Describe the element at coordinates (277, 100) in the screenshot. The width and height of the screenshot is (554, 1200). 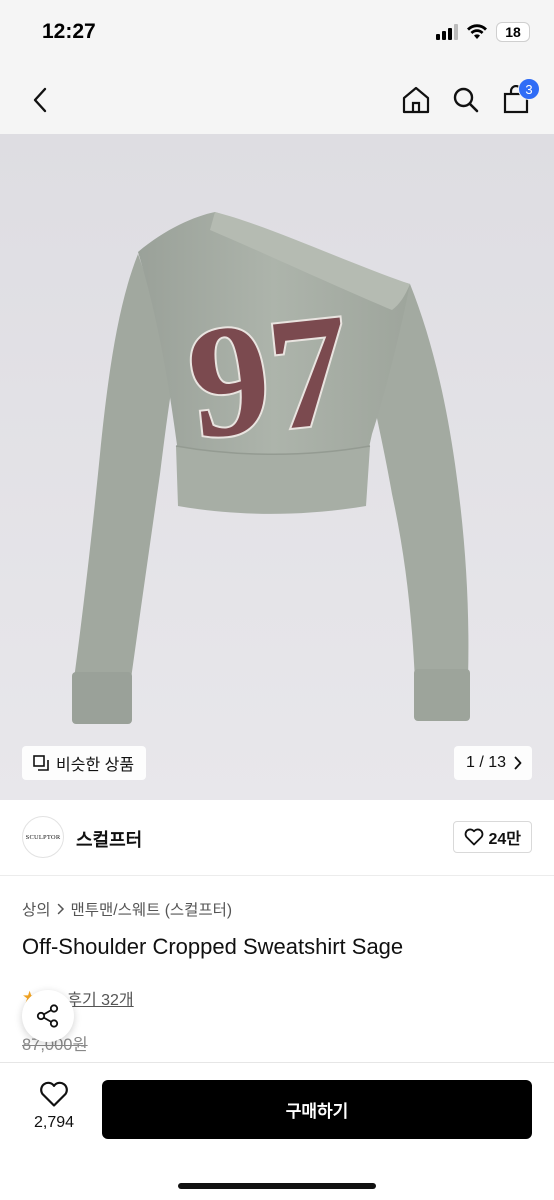
I see `nav-bar: 3` at that location.